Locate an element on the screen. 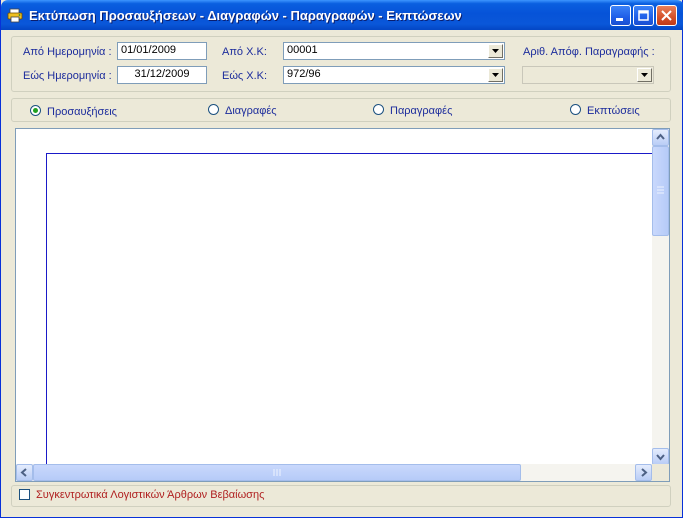 The height and width of the screenshot is (518, 683). maximize-button is located at coordinates (643, 15).